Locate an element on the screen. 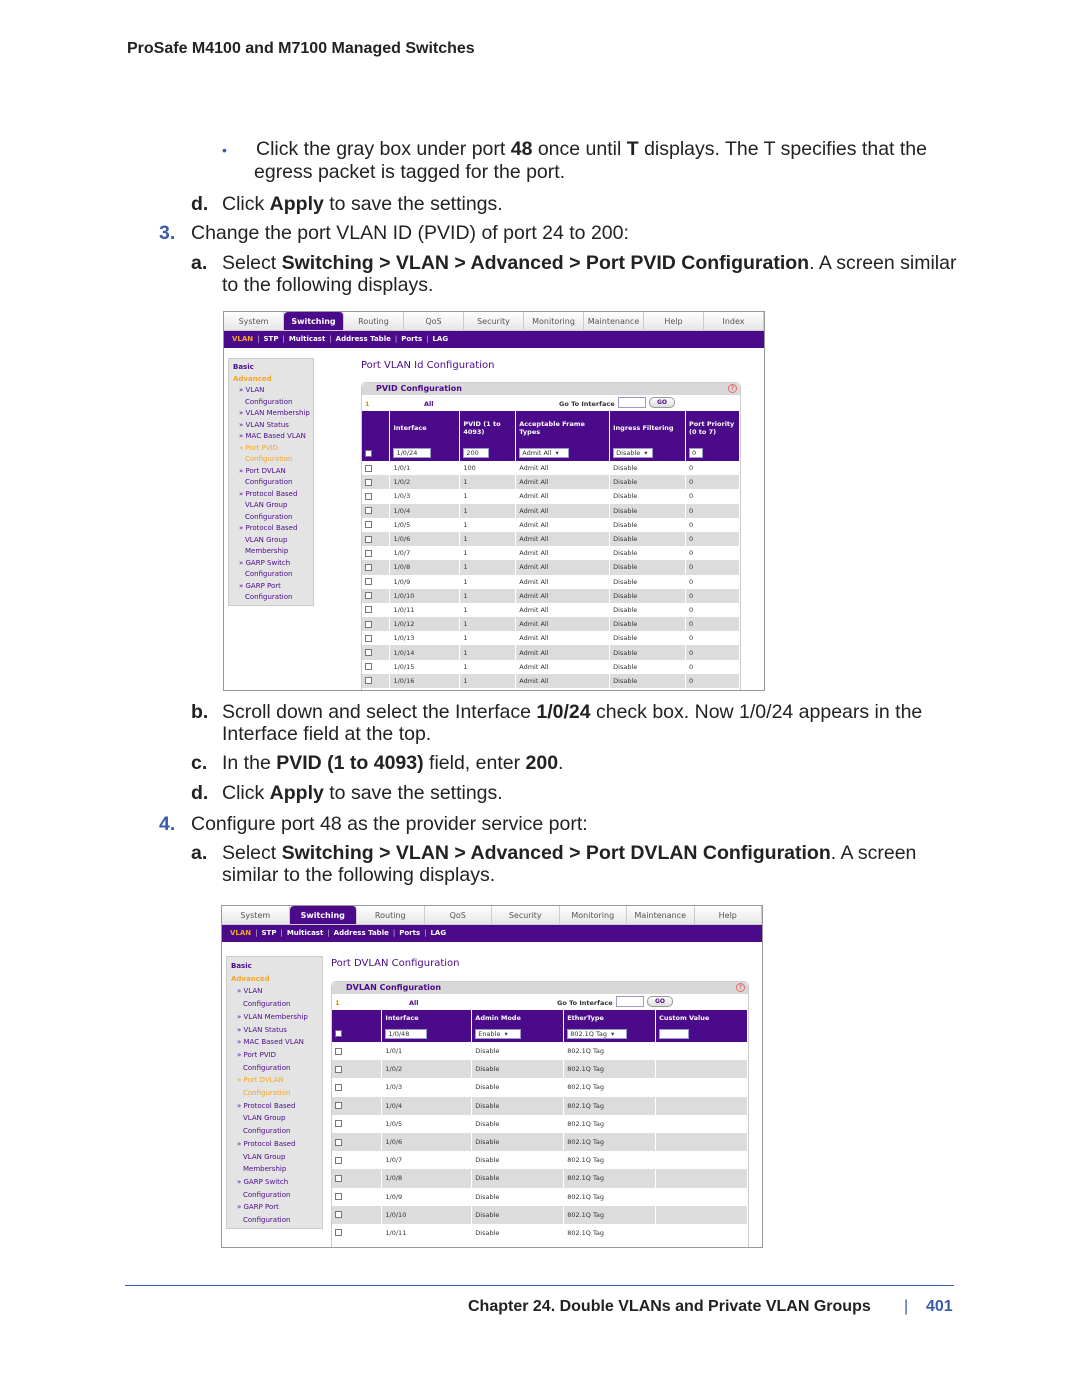 This screenshot has width=1080, height=1397. input-field: 1/0/24 is located at coordinates (412, 453).